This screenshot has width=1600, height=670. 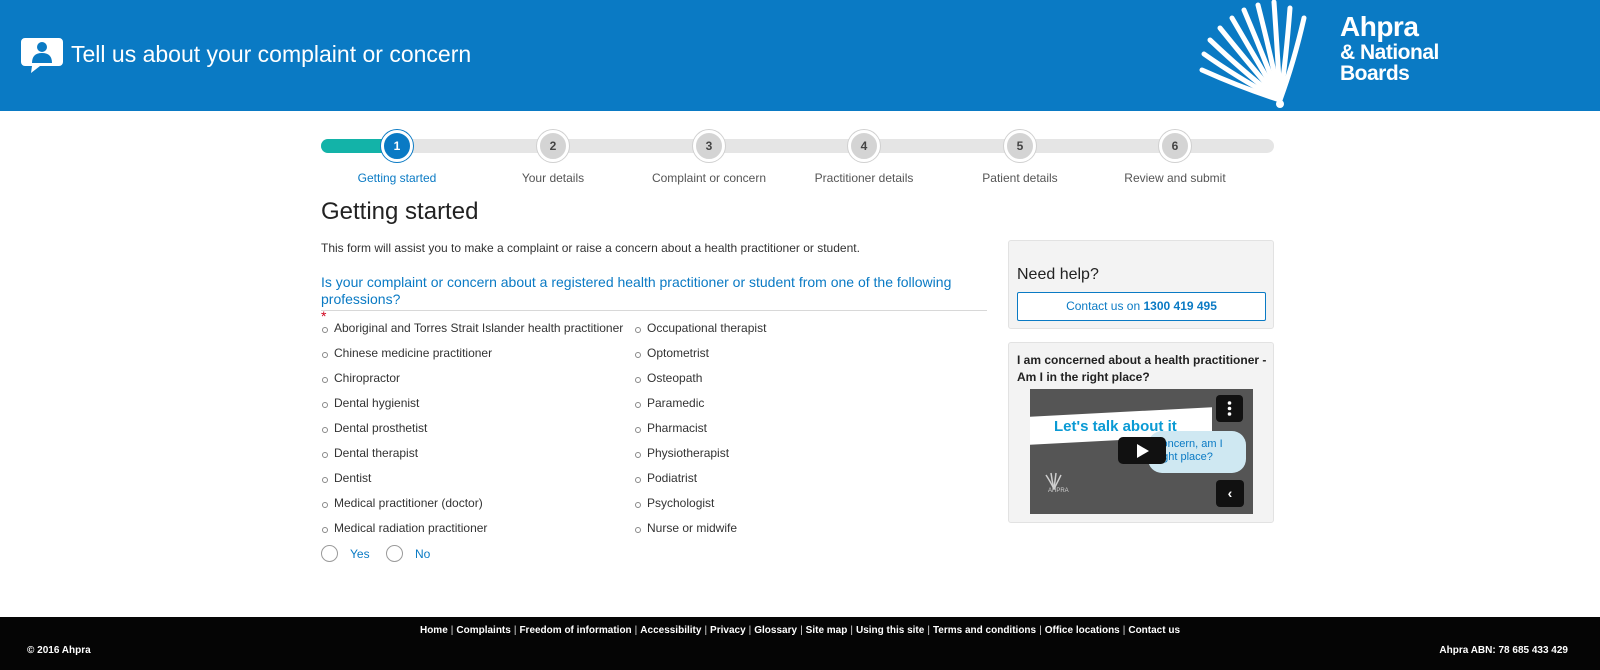 What do you see at coordinates (472, 507) in the screenshot?
I see `list-item: Medical practitioner (doctor)` at bounding box center [472, 507].